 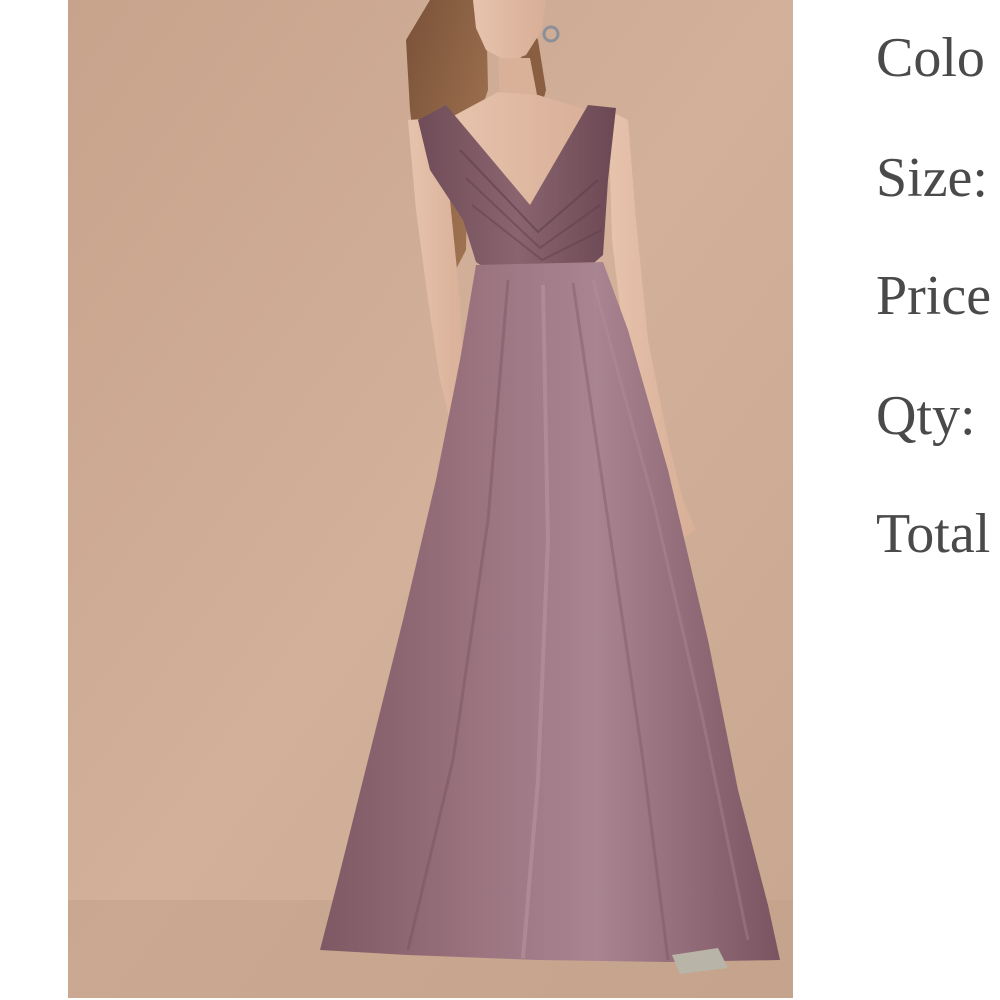 I want to click on size-label: Size:, so click(x=932, y=178).